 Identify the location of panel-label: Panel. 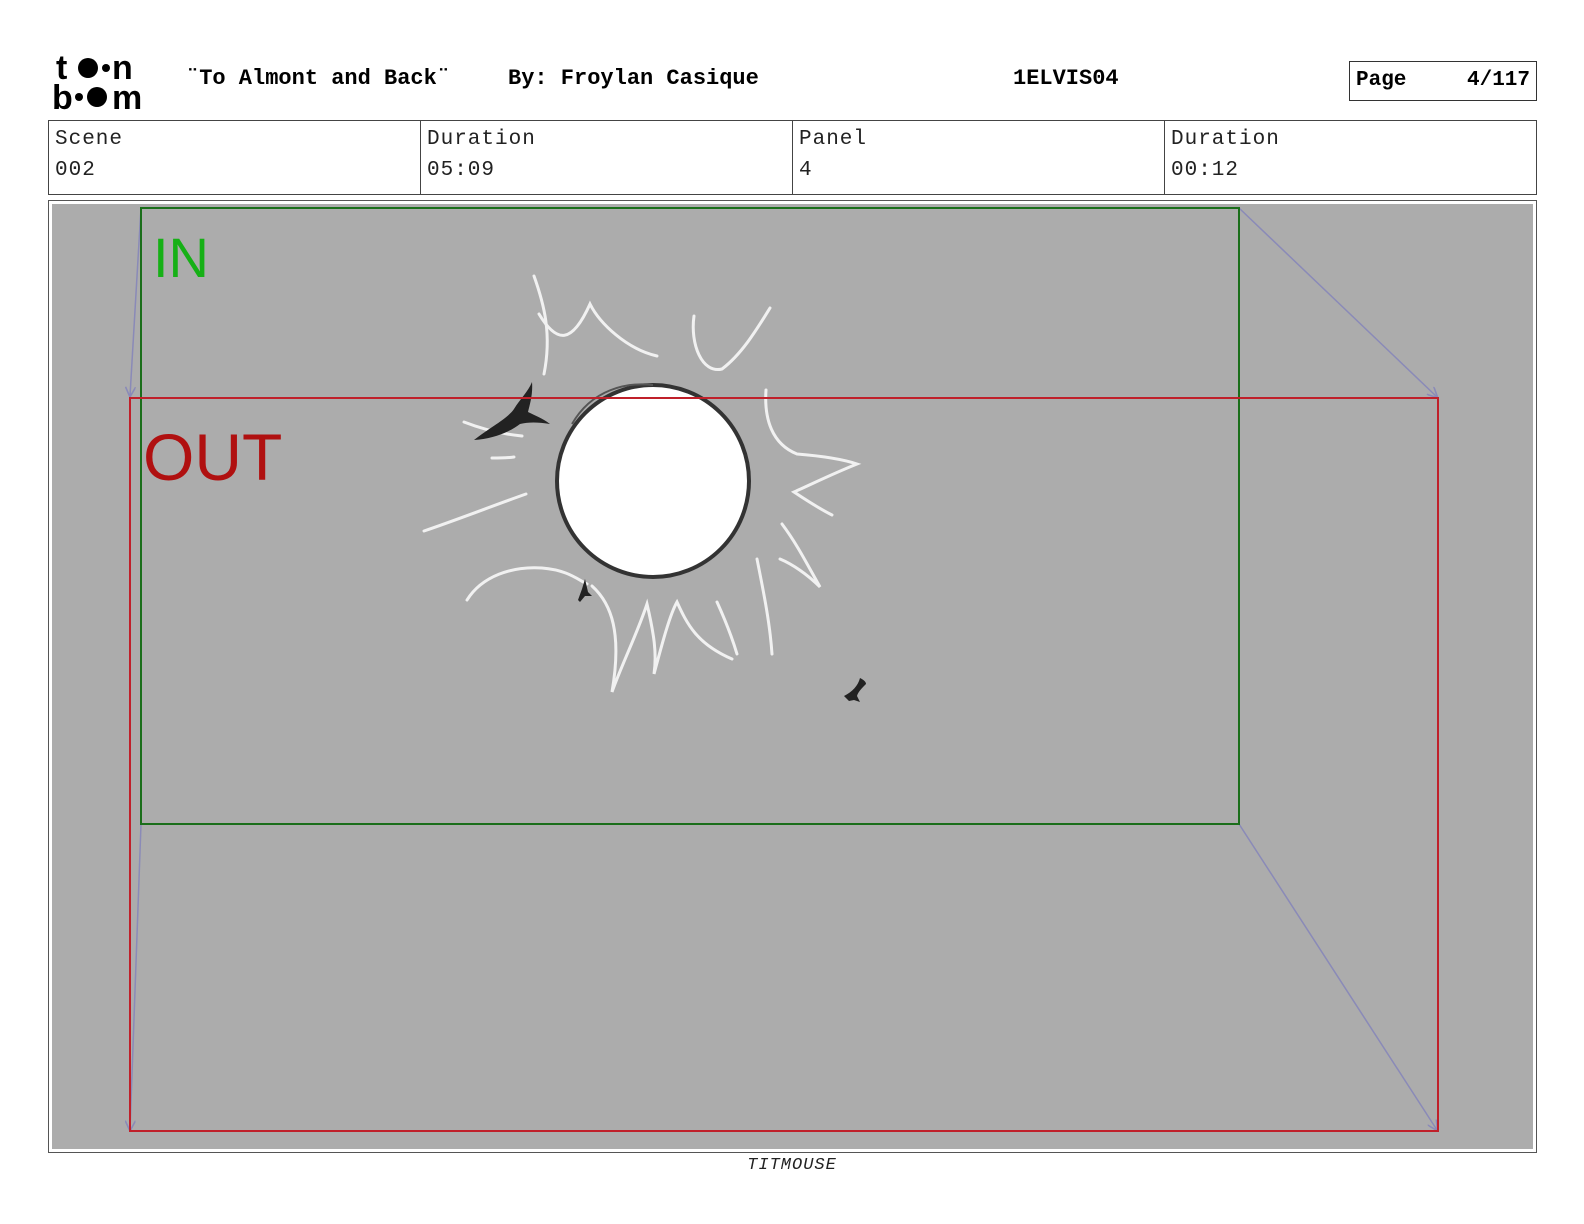
(833, 139).